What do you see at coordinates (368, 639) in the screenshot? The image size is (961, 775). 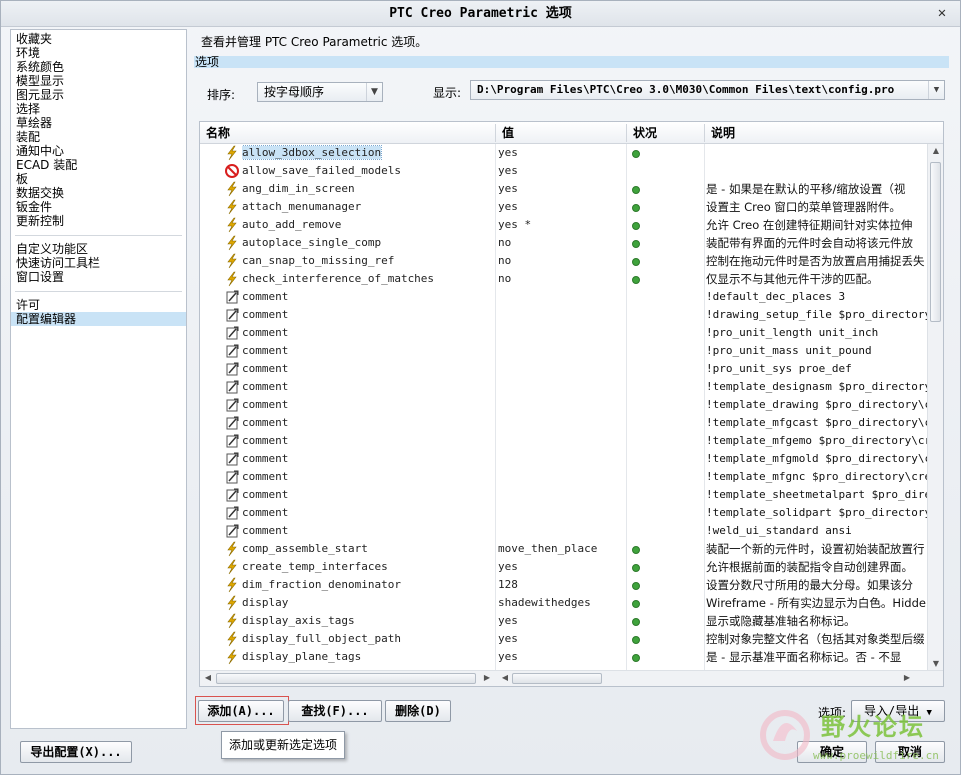 I see `option-name: display_full_object_path` at bounding box center [368, 639].